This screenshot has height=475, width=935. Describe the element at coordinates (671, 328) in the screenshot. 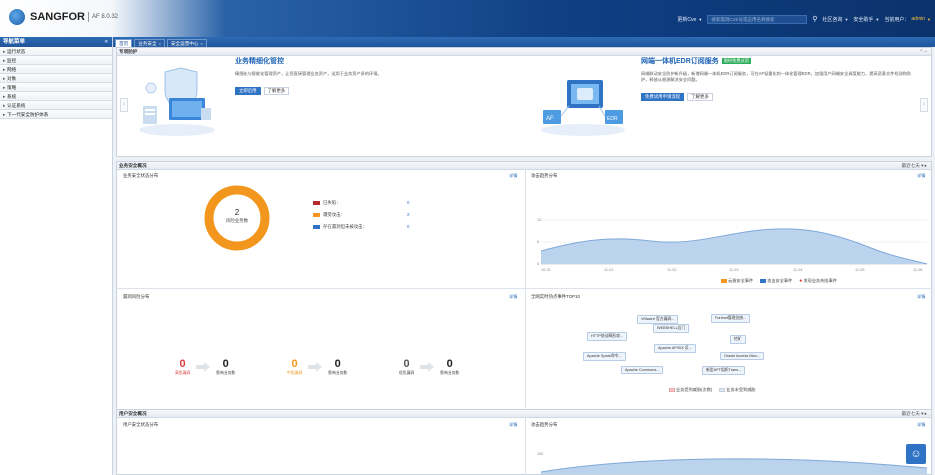

I see `hot-event-tag: WEBSHELL后门` at that location.